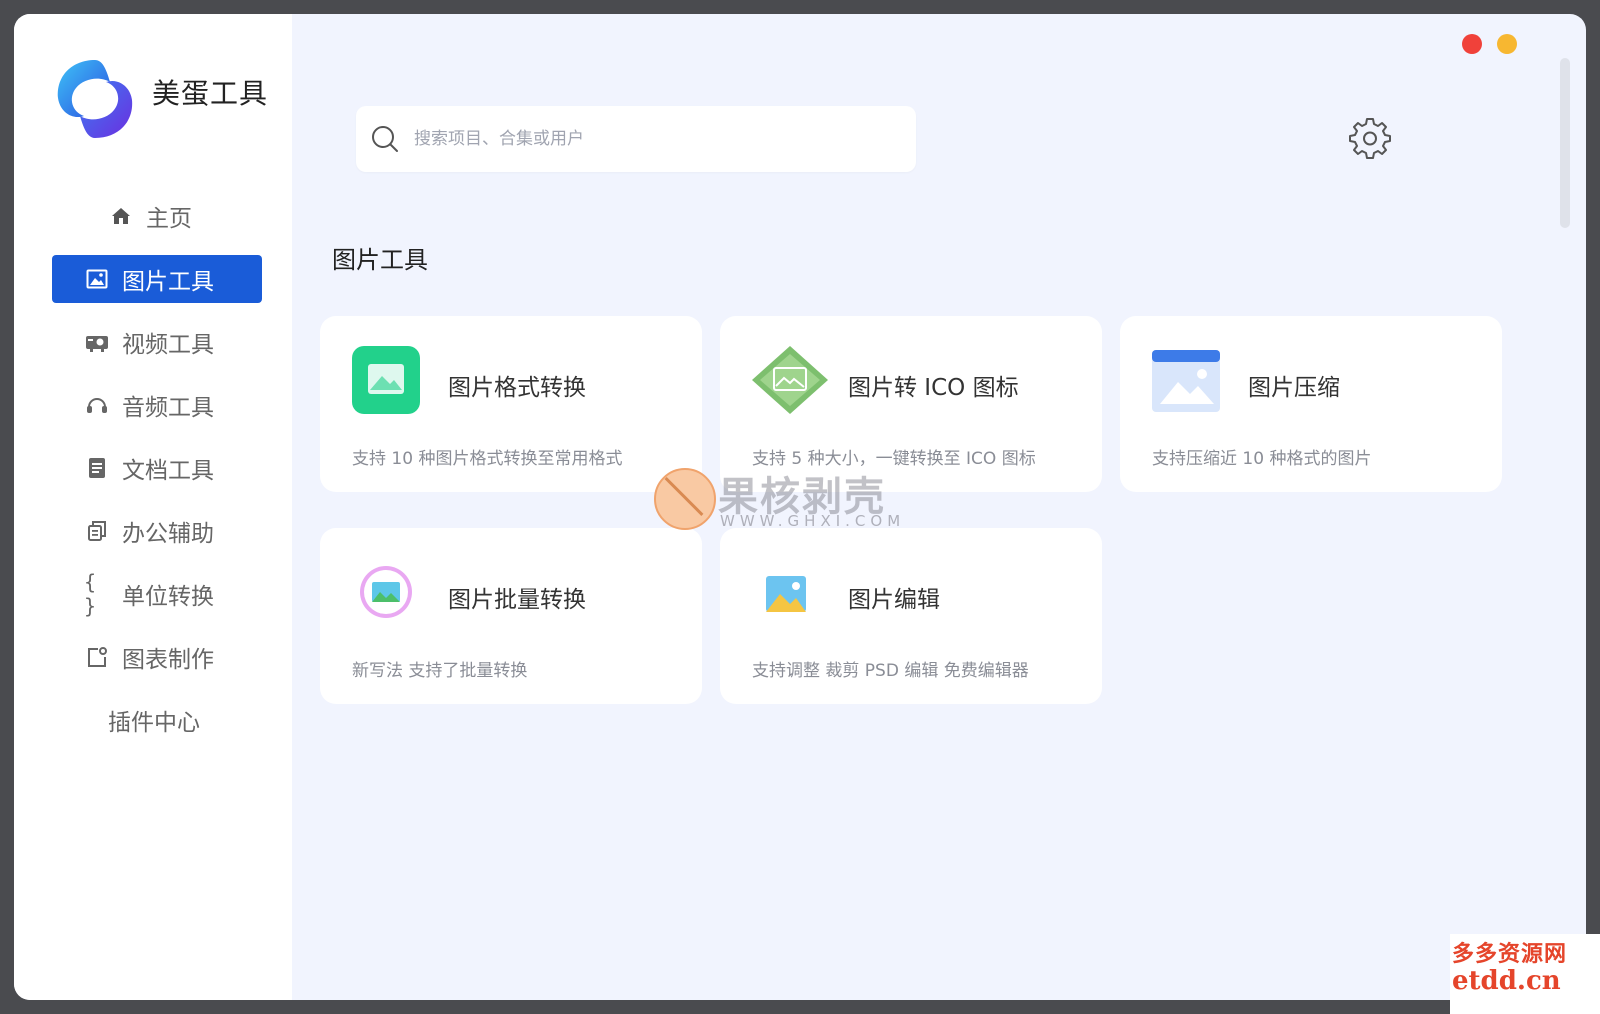  Describe the element at coordinates (97, 531) in the screenshot. I see `copy-icon` at that location.